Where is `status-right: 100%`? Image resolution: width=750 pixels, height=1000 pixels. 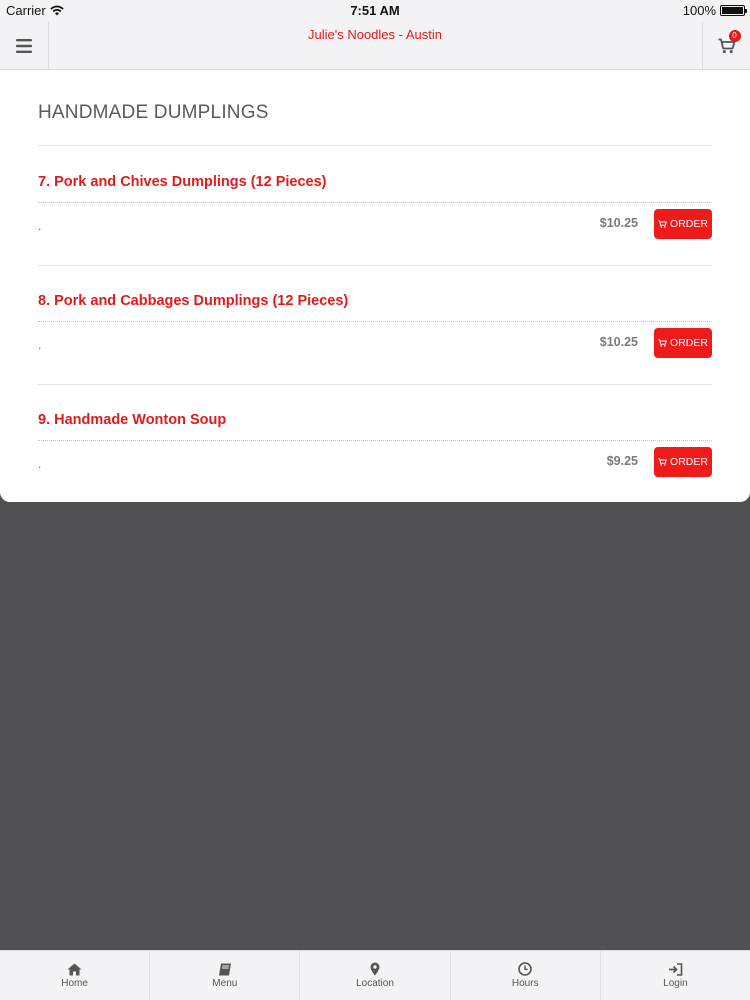 status-right: 100% is located at coordinates (714, 10).